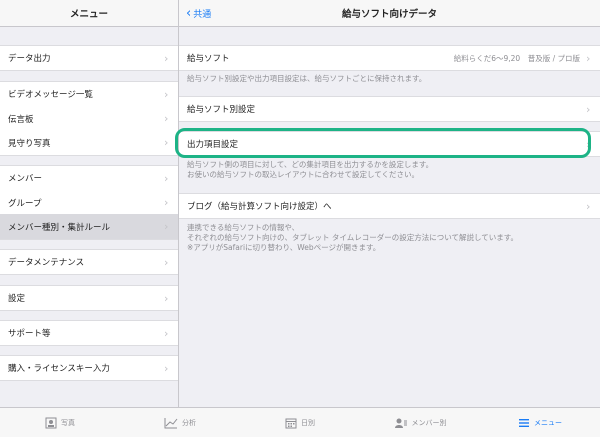 This screenshot has height=437, width=600. I want to click on menu-navbar: メニュー, so click(89, 13).